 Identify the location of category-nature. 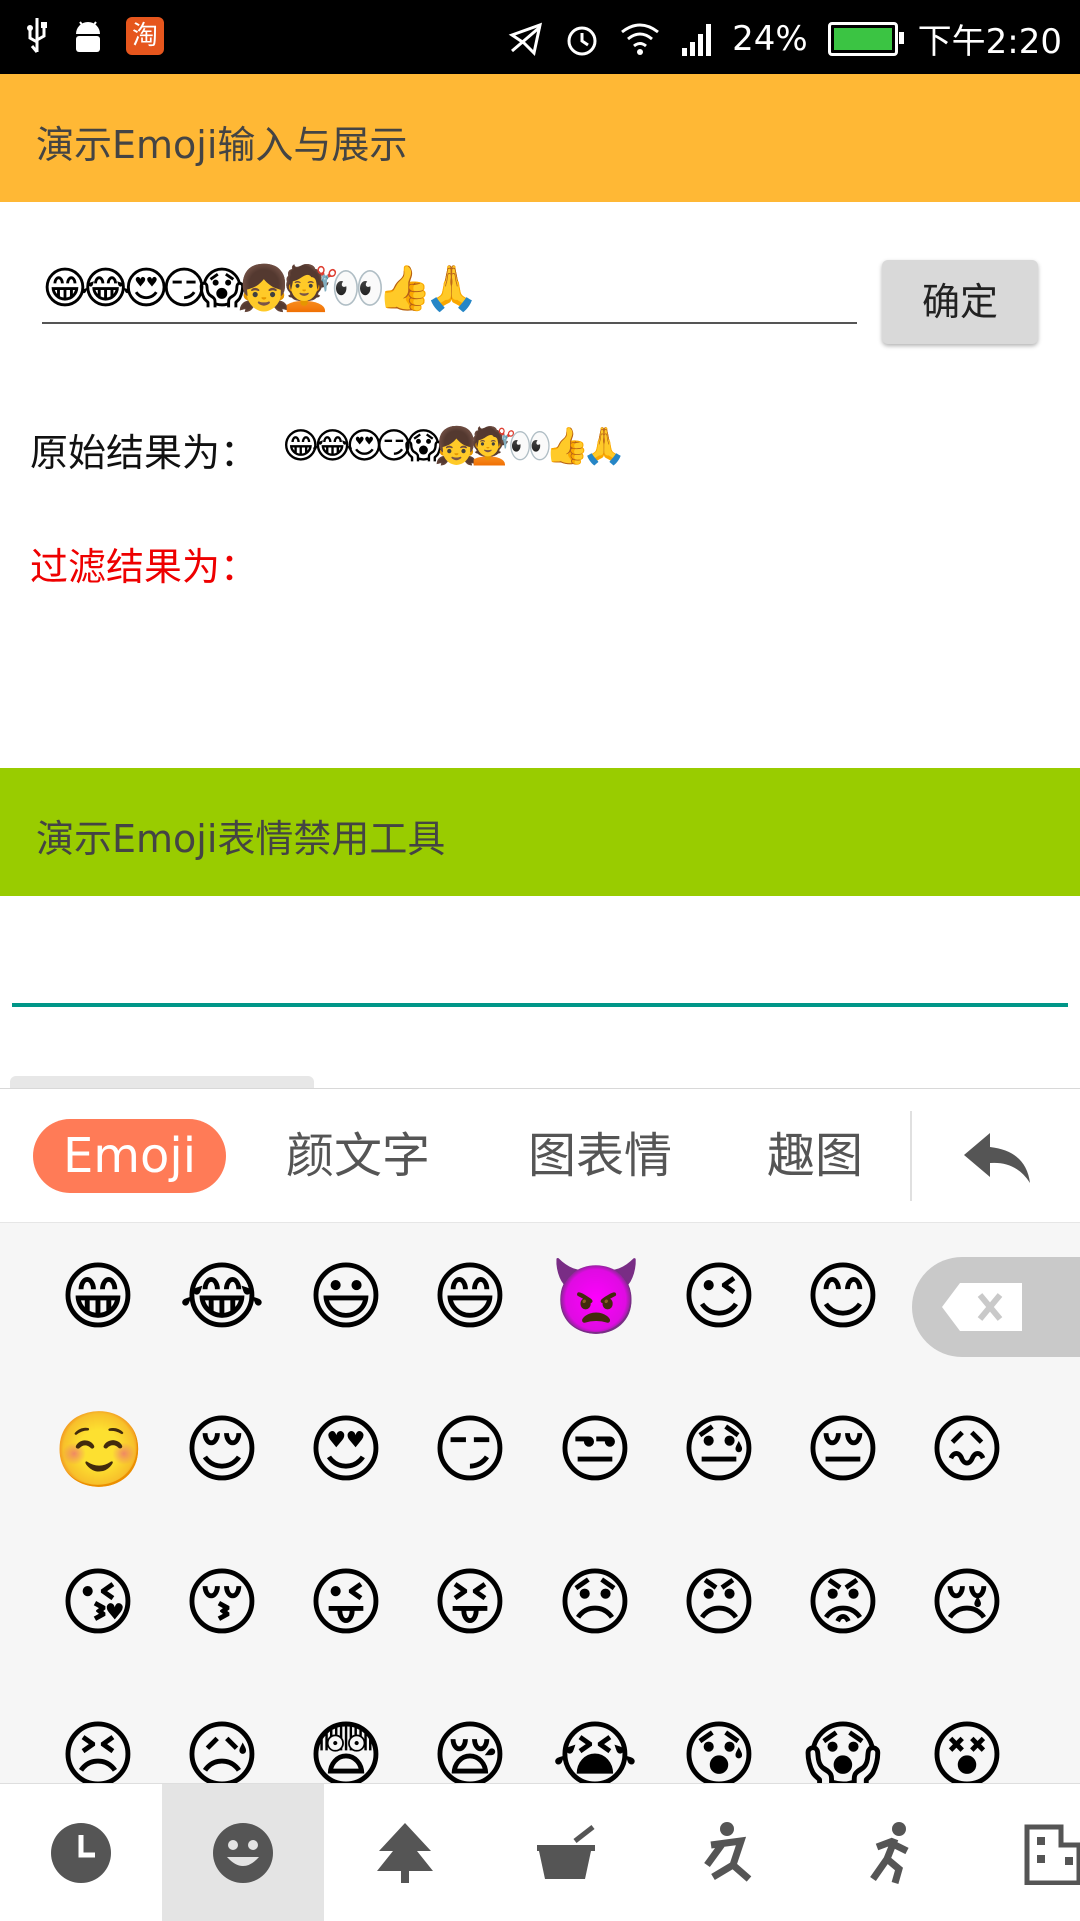
(405, 1852).